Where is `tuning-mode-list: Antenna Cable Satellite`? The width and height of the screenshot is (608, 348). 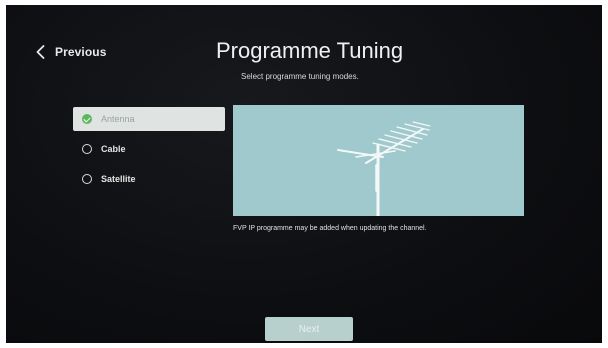
tuning-mode-list: Antenna Cable Satellite is located at coordinates (149, 152).